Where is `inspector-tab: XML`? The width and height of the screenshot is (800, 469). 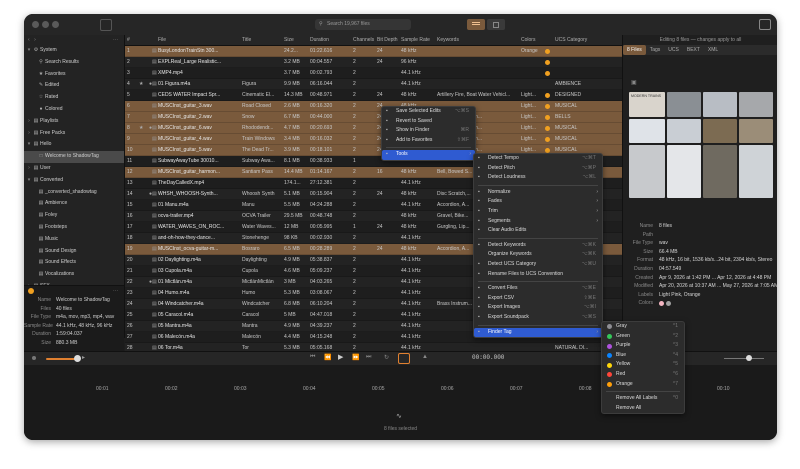
inspector-tab: XML is located at coordinates (713, 50).